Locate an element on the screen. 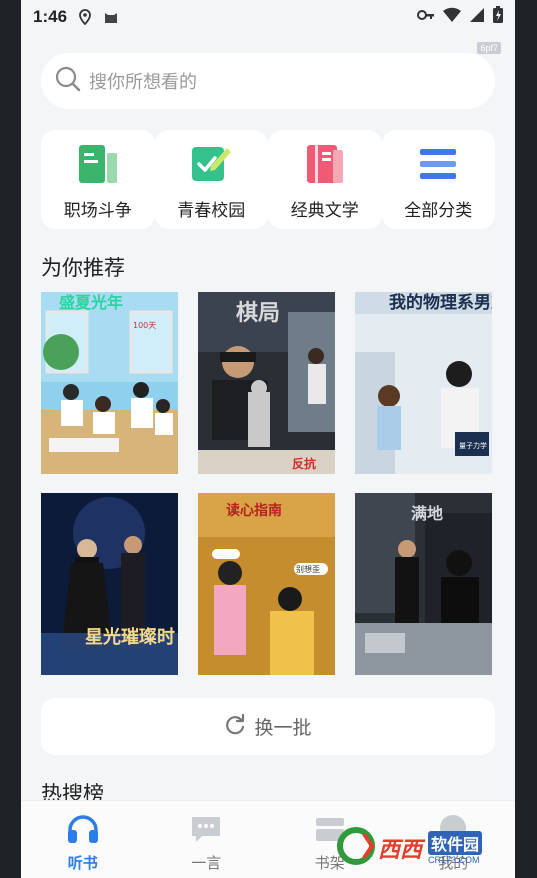  book-cover-text: 反抗 is located at coordinates (304, 463).